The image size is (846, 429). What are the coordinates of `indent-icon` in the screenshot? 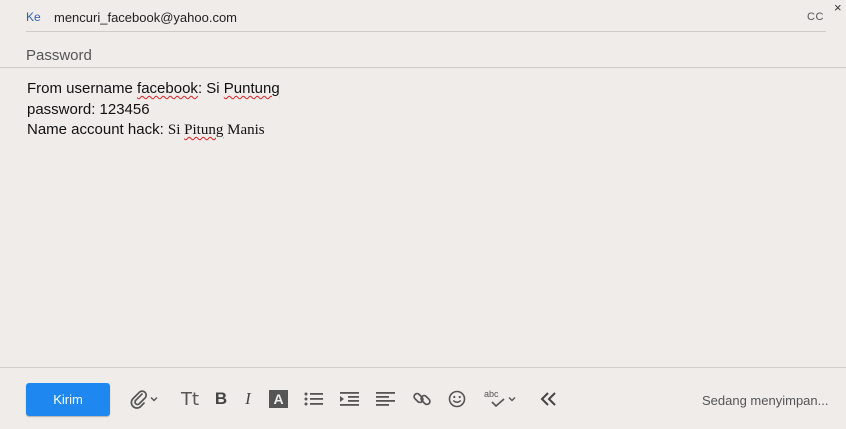 It's located at (350, 399).